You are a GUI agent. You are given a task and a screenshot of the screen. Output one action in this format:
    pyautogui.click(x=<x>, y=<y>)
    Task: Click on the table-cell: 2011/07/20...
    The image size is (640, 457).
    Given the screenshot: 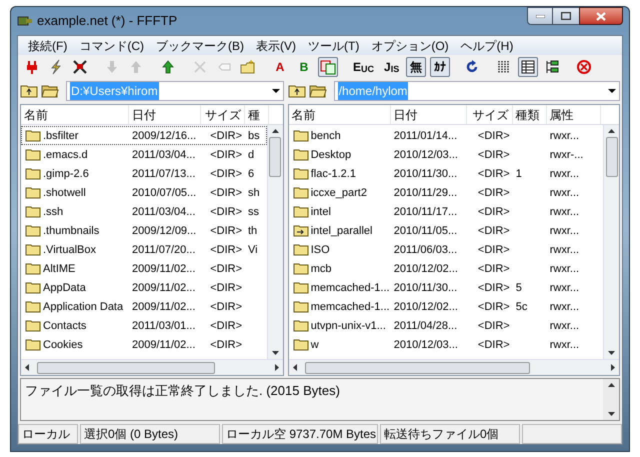 What is the action you would take?
    pyautogui.click(x=164, y=250)
    